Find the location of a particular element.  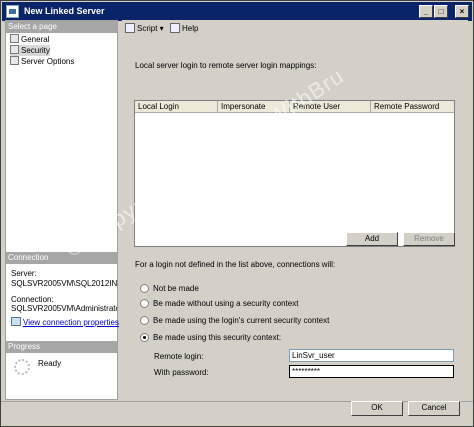

option-label-not-be-made: Not be made is located at coordinates (176, 288).